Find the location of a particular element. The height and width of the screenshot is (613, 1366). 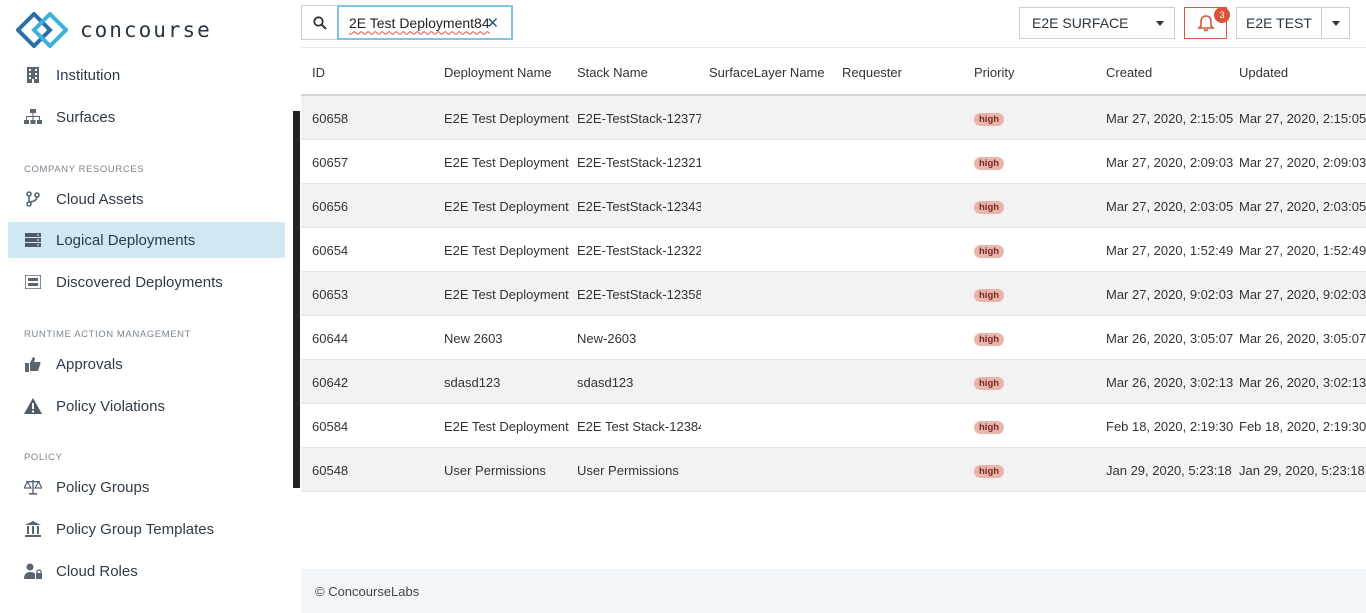

section-label-policy: POLICY is located at coordinates (43, 457).